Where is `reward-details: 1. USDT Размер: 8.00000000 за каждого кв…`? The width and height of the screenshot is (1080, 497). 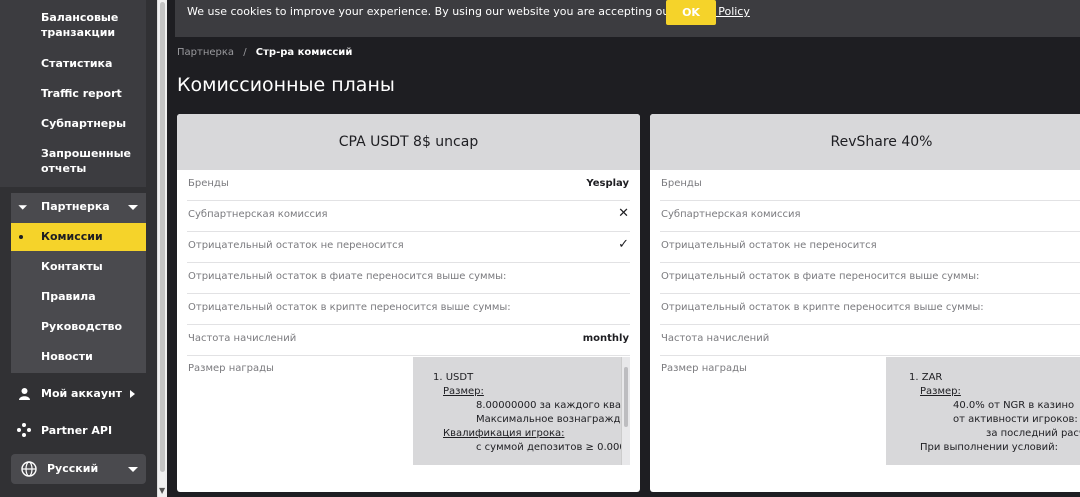
reward-details: 1. USDT Размер: 8.00000000 за каждого кв… is located at coordinates (531, 413).